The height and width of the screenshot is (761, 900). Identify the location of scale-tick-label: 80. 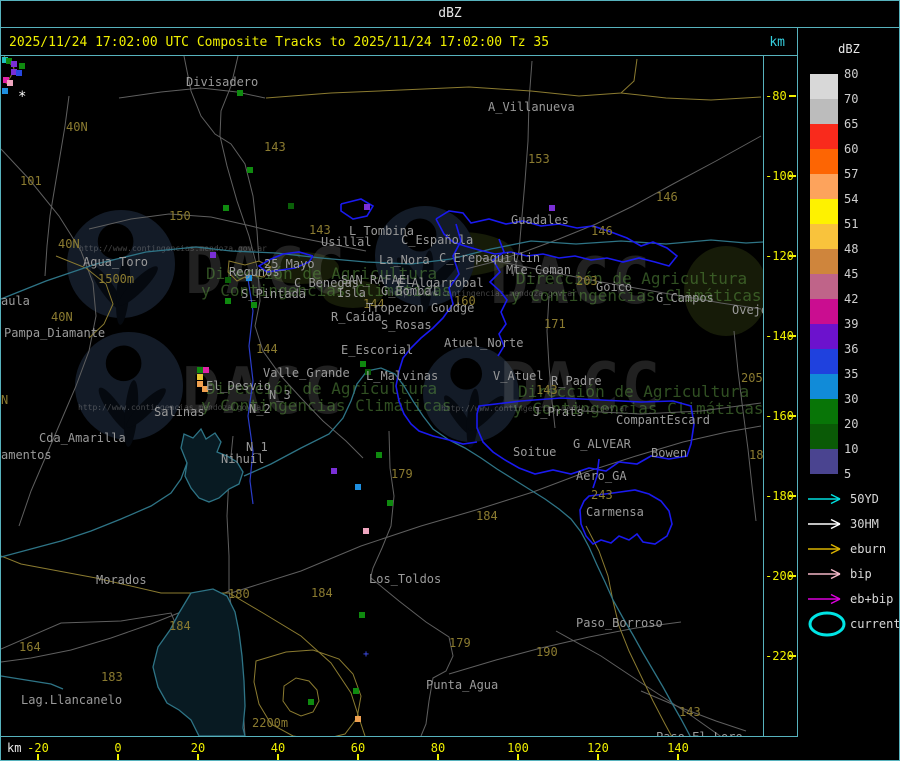
(851, 74).